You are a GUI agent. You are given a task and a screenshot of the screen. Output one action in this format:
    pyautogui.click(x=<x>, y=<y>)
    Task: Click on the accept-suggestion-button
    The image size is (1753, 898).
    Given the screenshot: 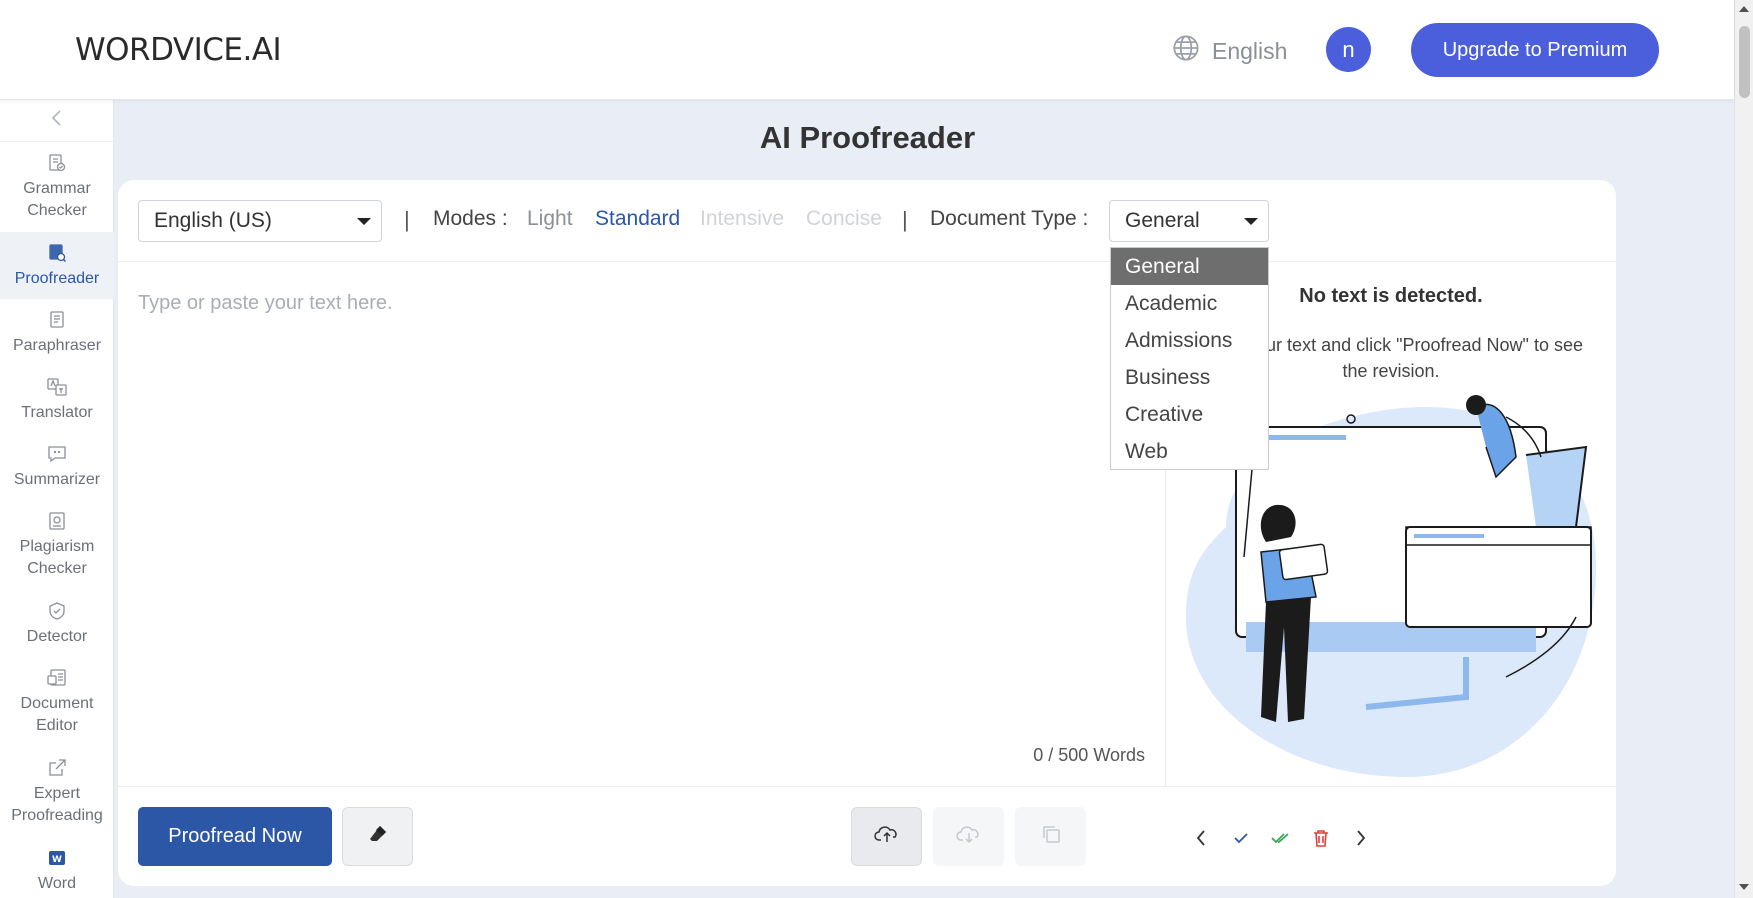 What is the action you would take?
    pyautogui.click(x=1241, y=838)
    